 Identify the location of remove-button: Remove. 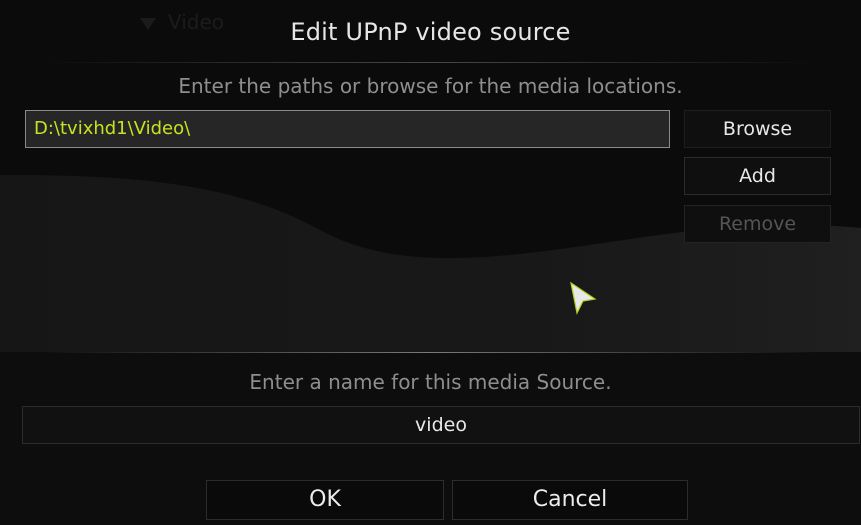
(757, 224).